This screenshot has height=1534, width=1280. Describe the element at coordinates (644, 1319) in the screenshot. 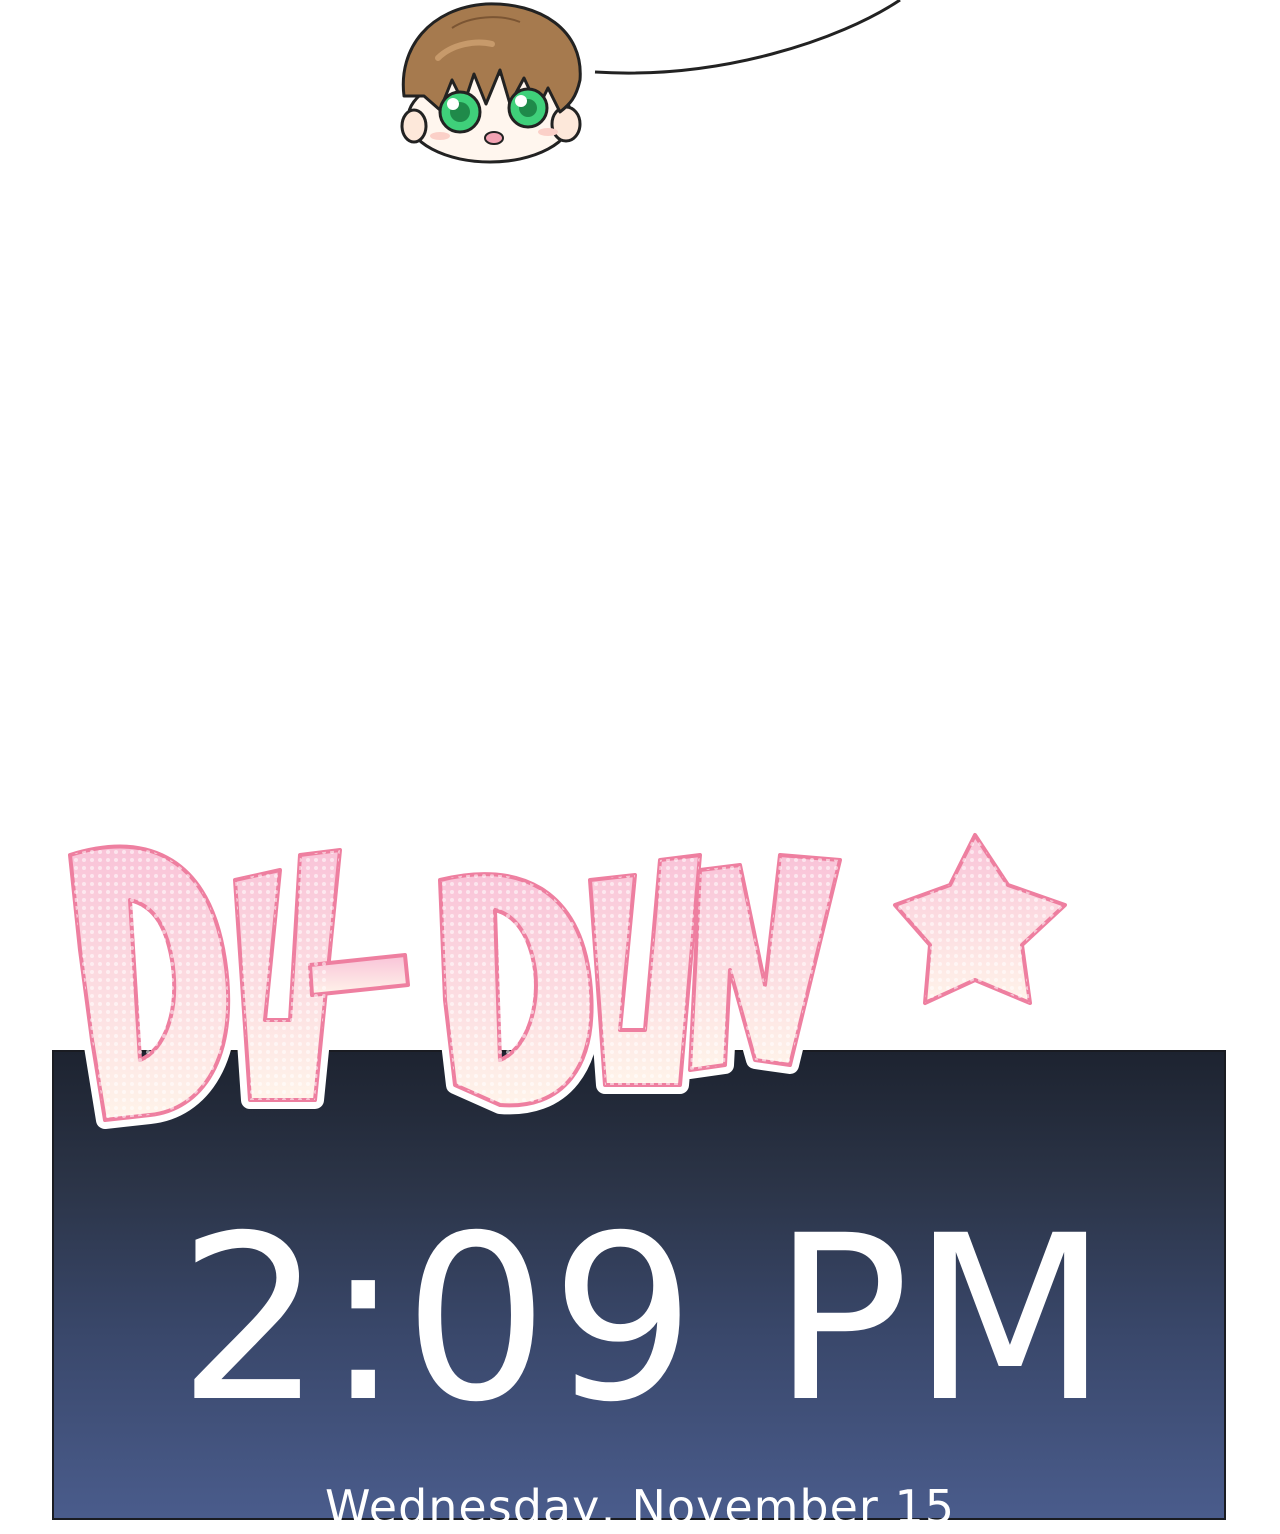

I see `lock-screen-time: 2:09 PM` at that location.